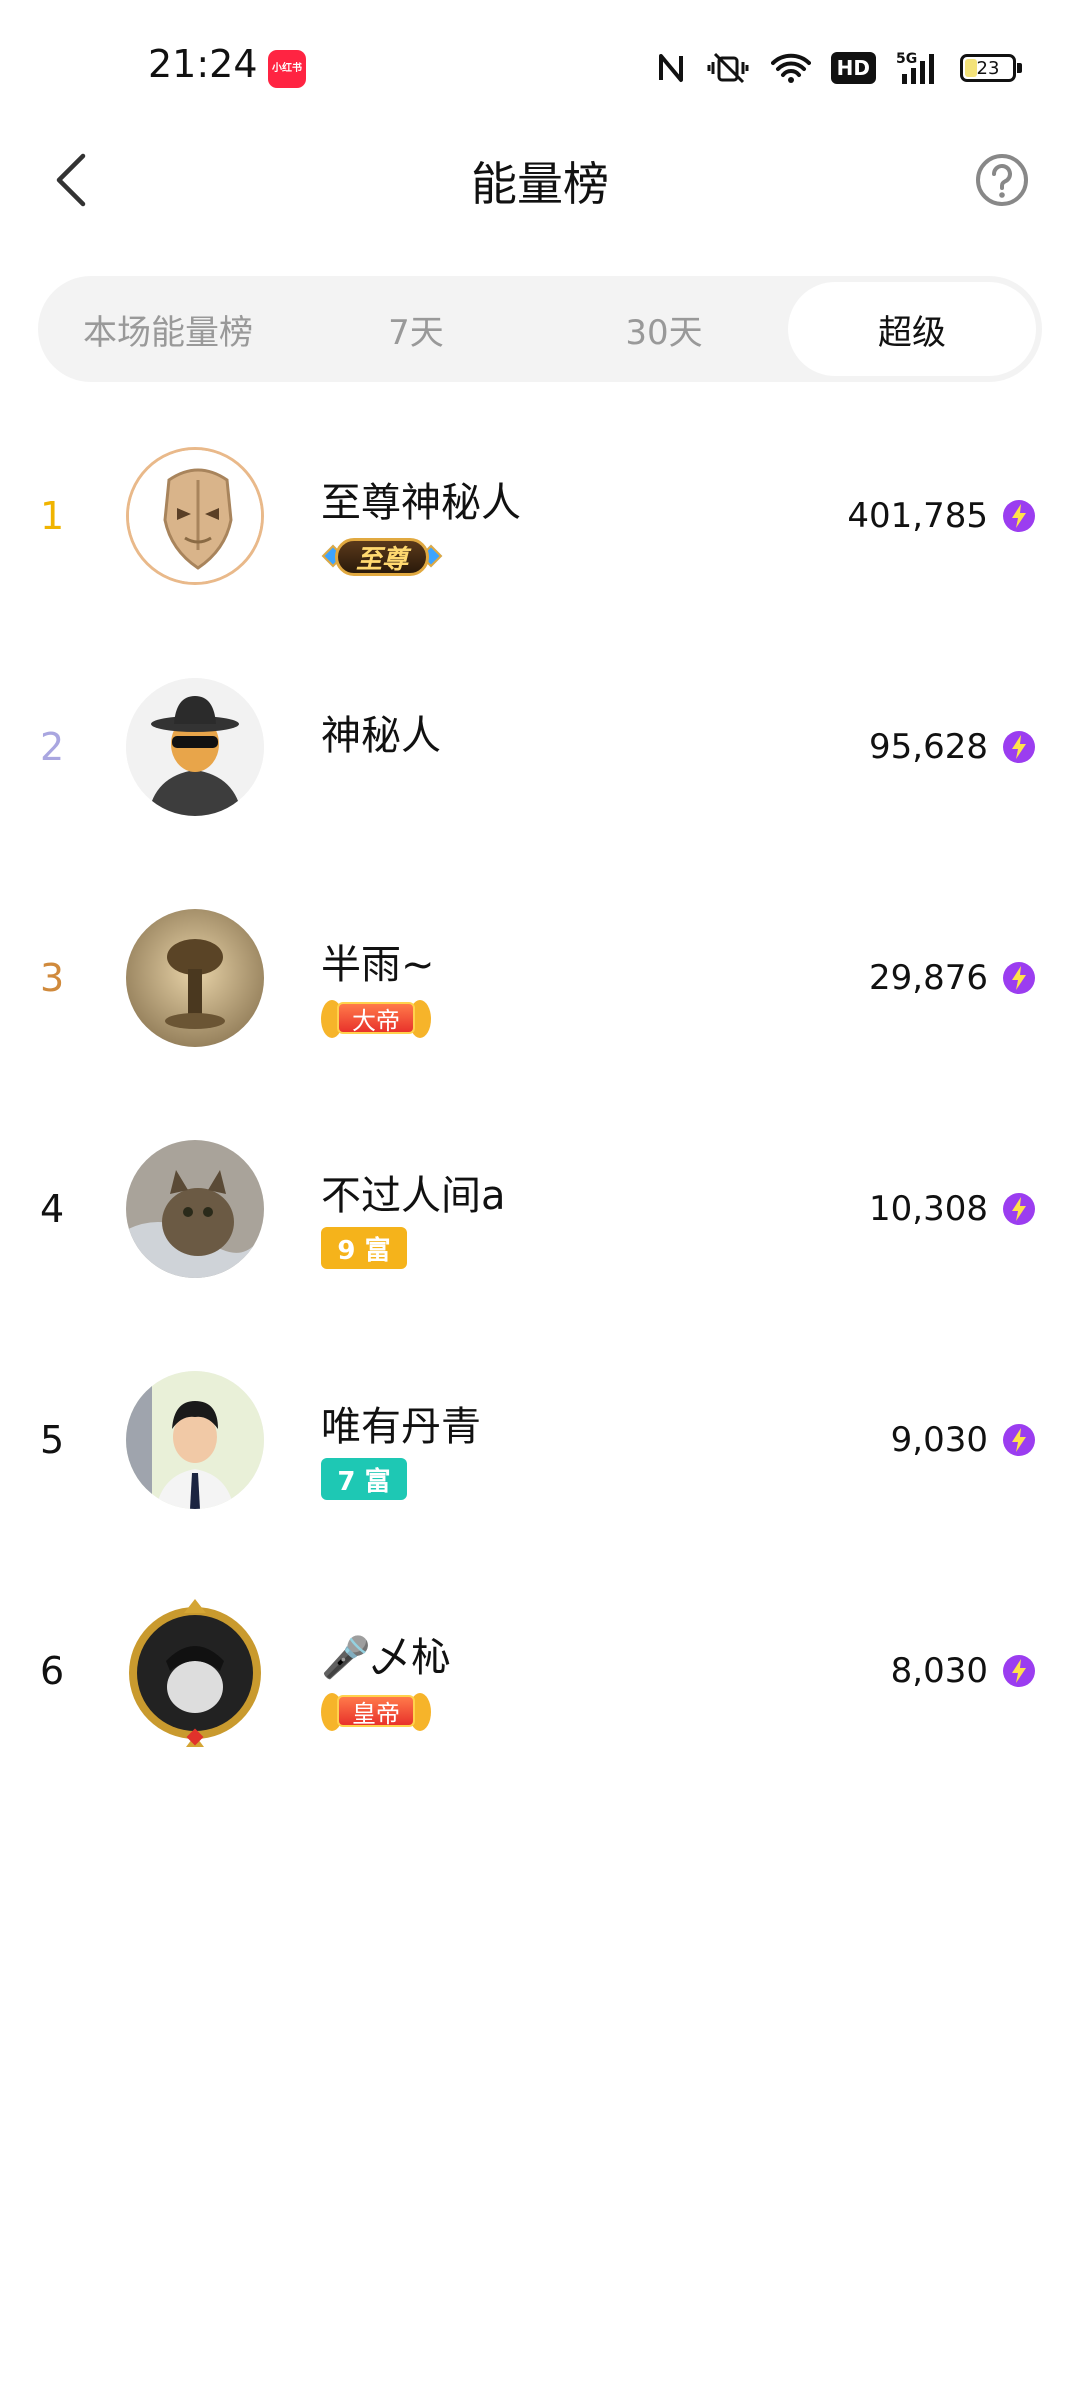  What do you see at coordinates (540, 746) in the screenshot?
I see `ranking-row: 2 神秘人 95,628` at bounding box center [540, 746].